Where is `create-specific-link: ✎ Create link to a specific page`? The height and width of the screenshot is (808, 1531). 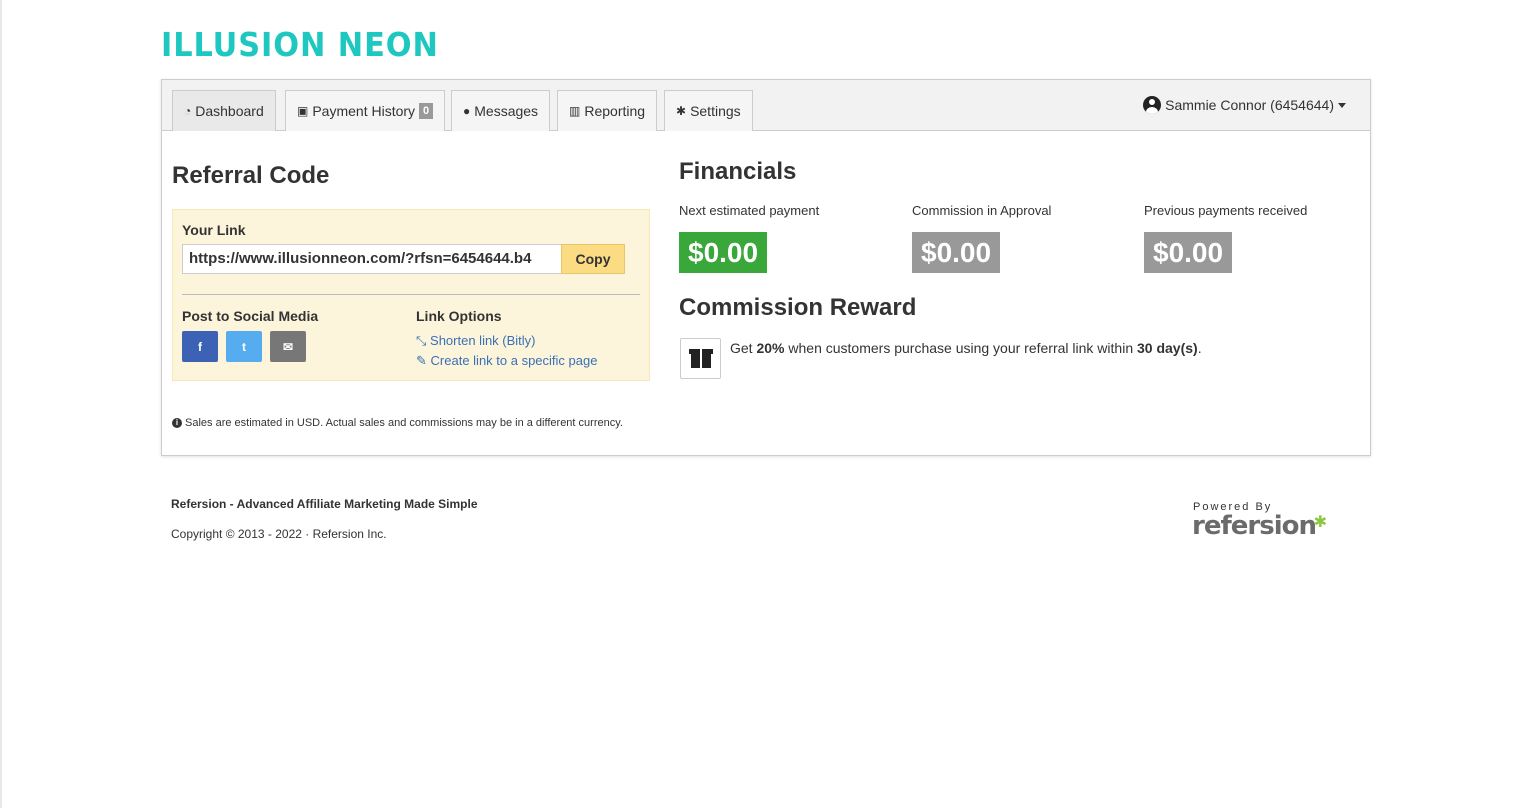 create-specific-link: ✎ Create link to a specific page is located at coordinates (506, 361).